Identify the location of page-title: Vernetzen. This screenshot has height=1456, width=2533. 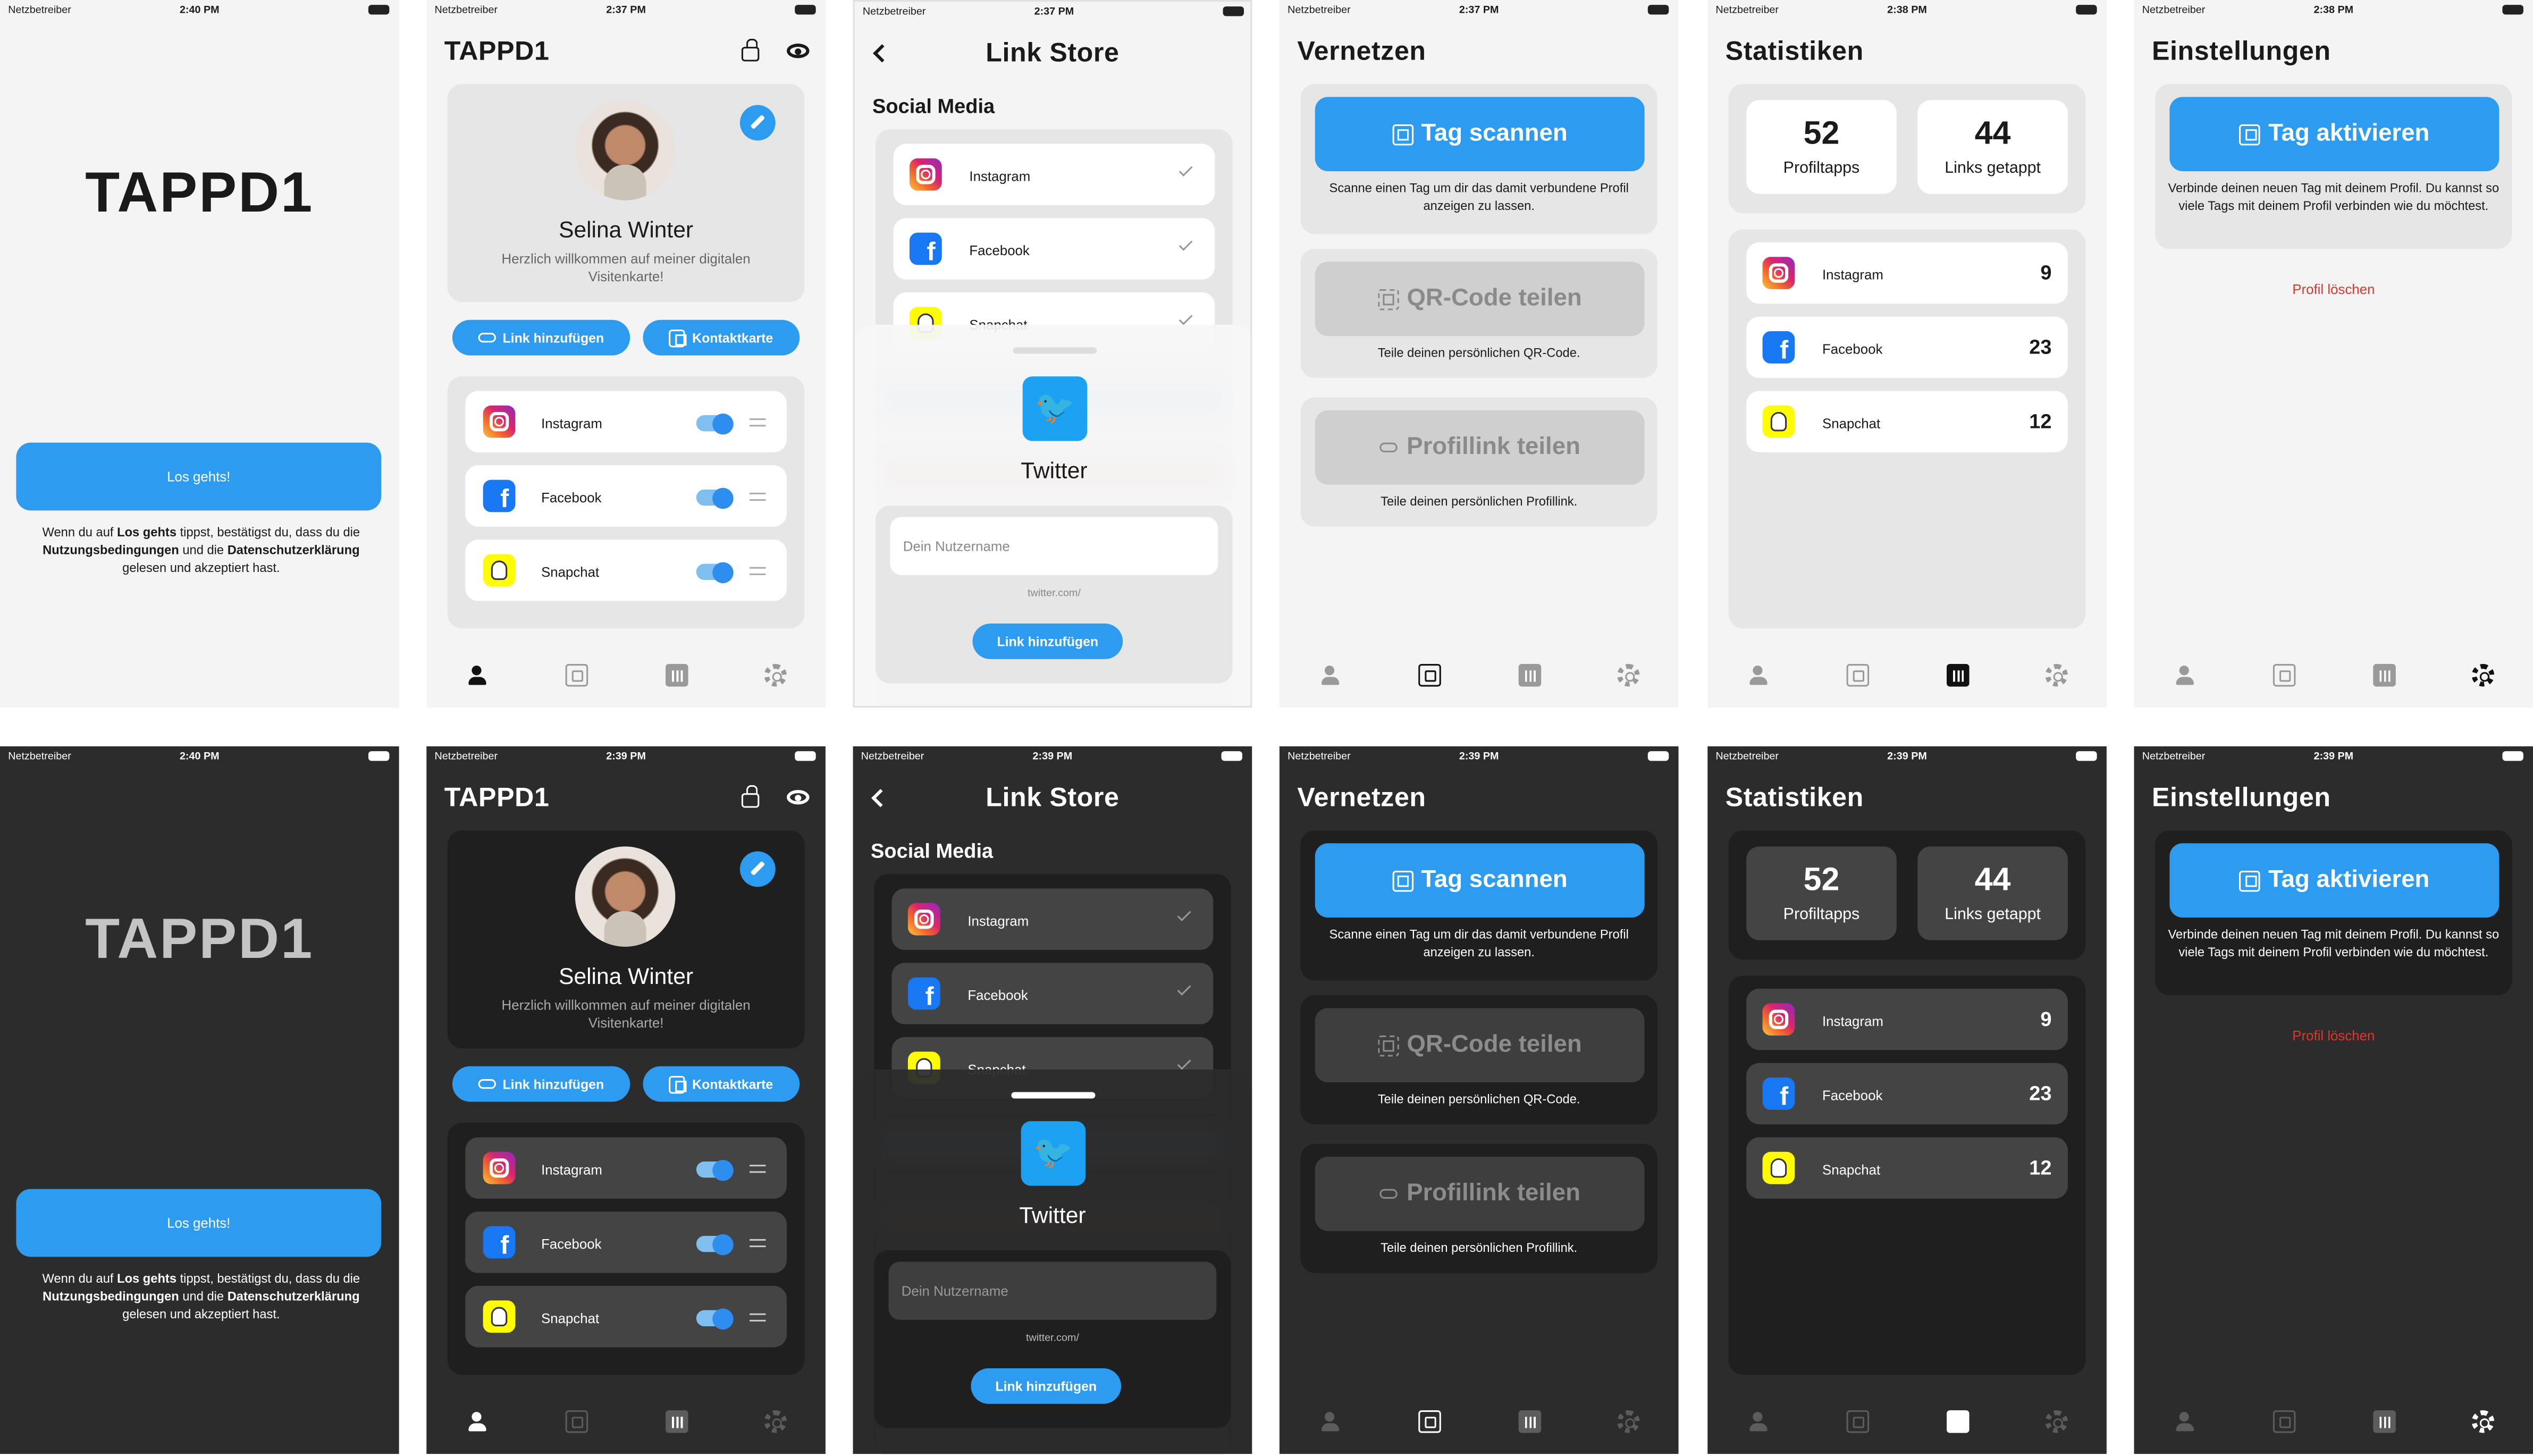
(1361, 798).